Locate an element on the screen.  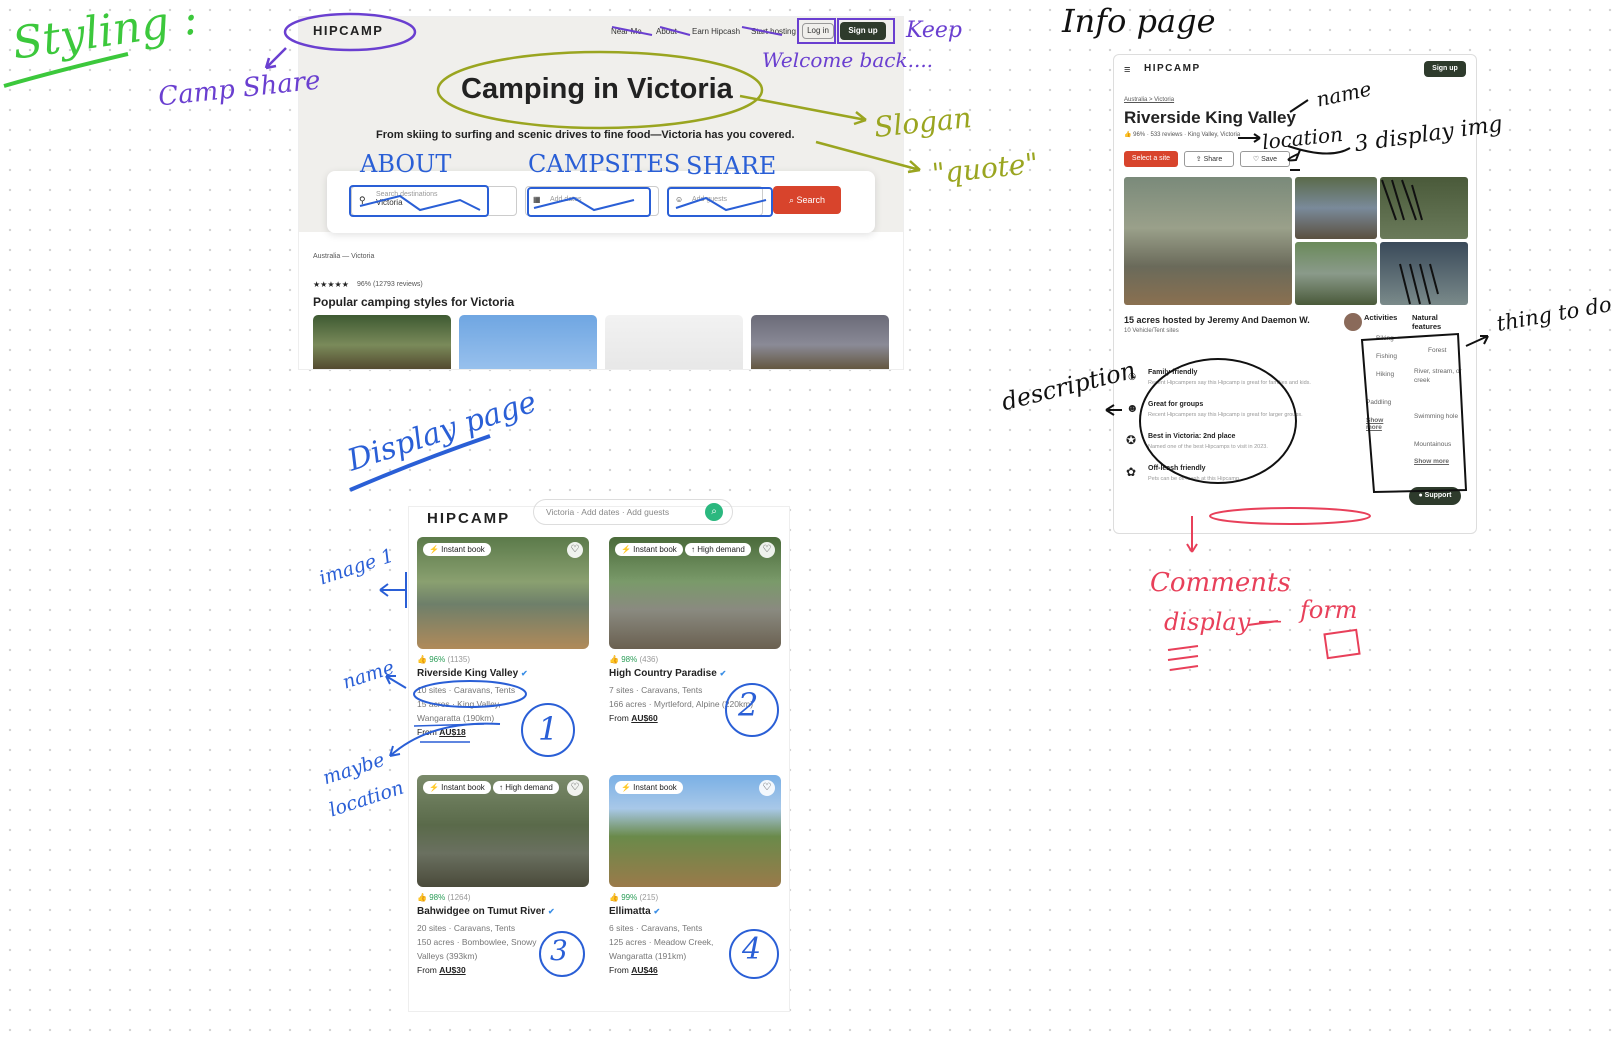
display-label: display is located at coordinates (1207, 622).